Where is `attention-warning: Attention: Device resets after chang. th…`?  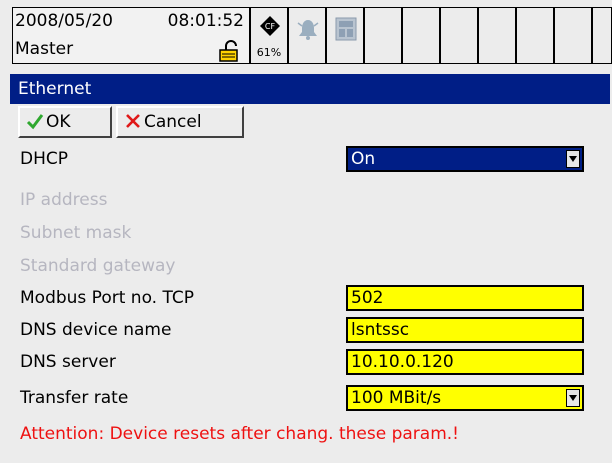
attention-warning: Attention: Device resets after chang. th… is located at coordinates (239, 434).